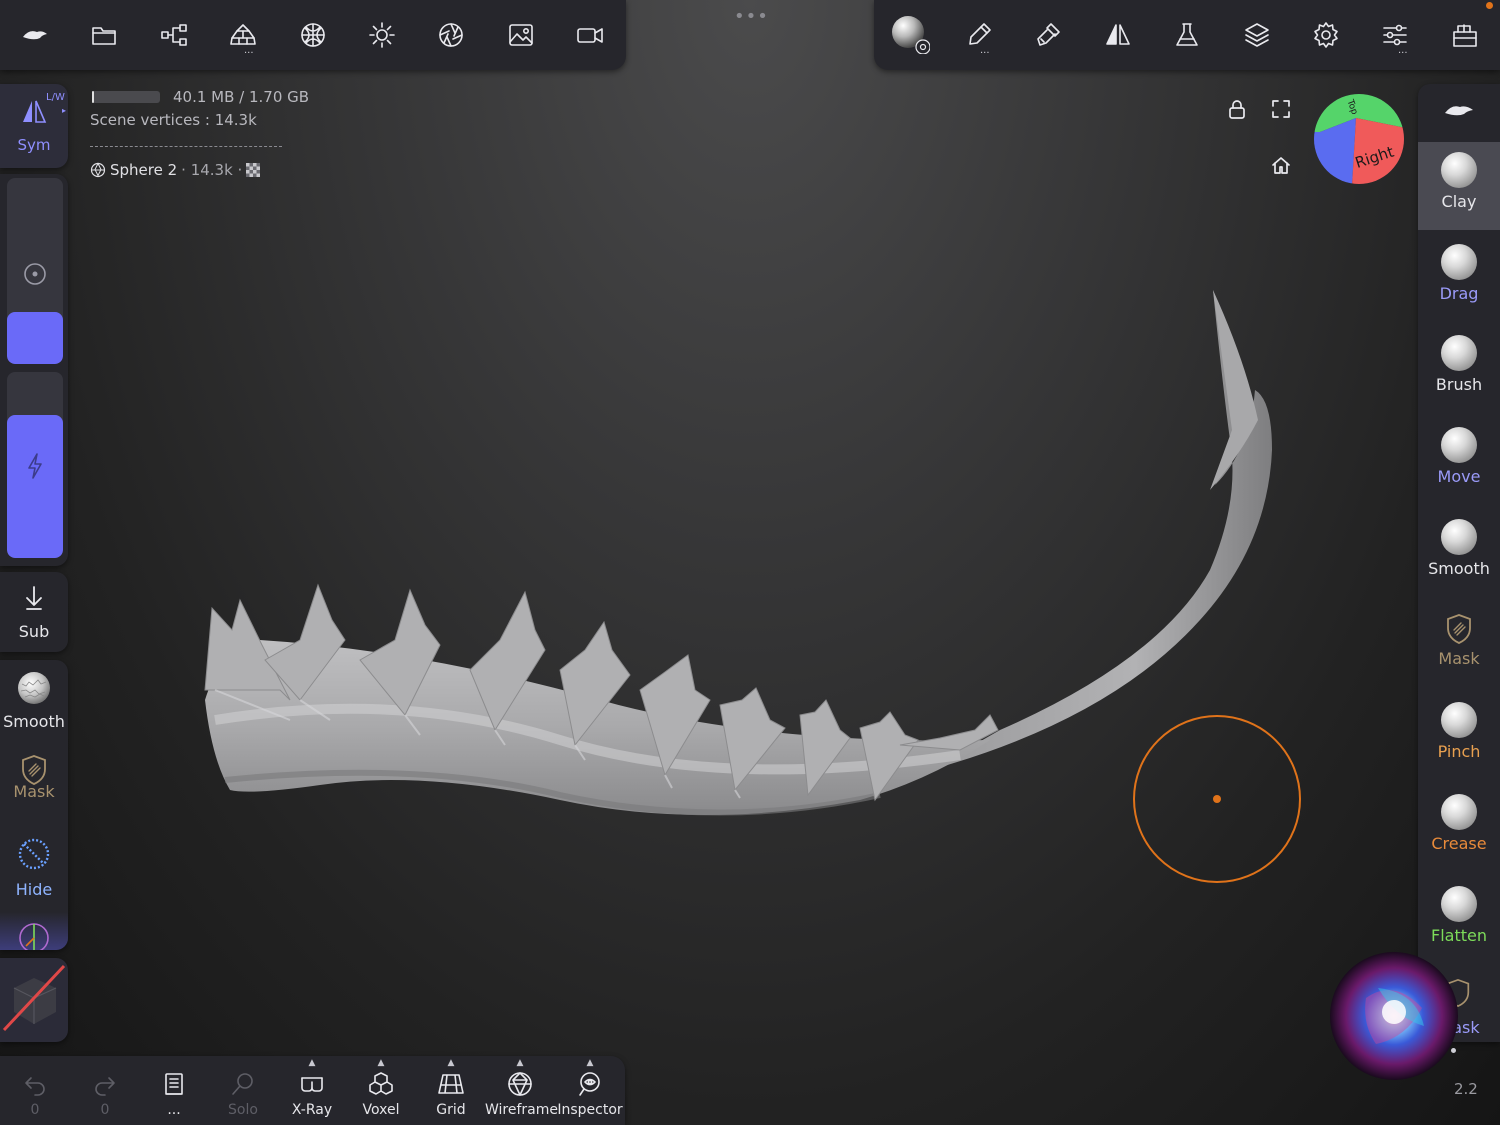 This screenshot has width=1500, height=1125. I want to click on memory-usage-fill, so click(93, 97).